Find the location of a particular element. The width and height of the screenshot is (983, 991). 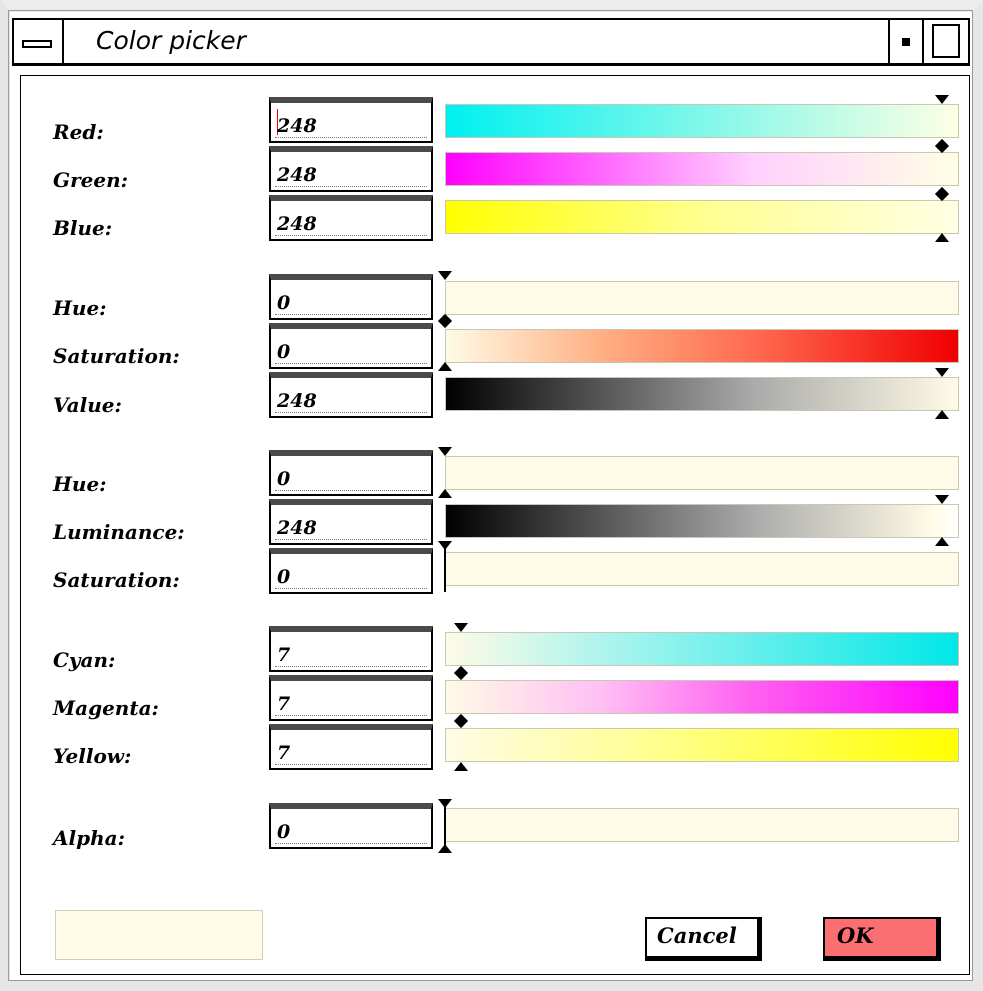

hsv-saturation-input: 0 is located at coordinates (351, 346).